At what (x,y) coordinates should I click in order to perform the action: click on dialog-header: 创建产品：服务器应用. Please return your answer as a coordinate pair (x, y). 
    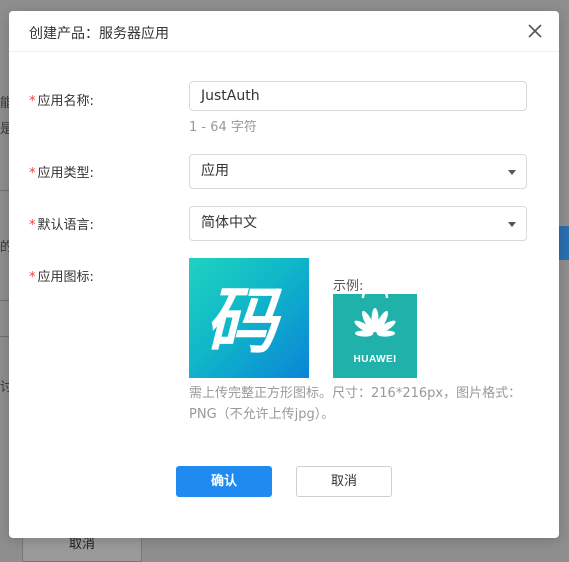
    Looking at the image, I should click on (284, 31).